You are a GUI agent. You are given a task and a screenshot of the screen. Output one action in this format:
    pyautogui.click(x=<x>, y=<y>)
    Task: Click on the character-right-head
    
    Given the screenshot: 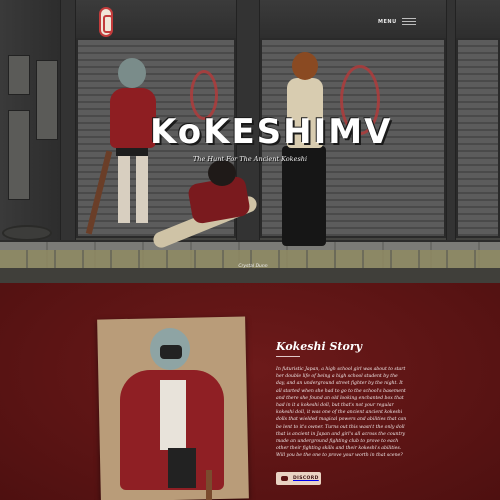 What is the action you would take?
    pyautogui.click(x=305, y=66)
    